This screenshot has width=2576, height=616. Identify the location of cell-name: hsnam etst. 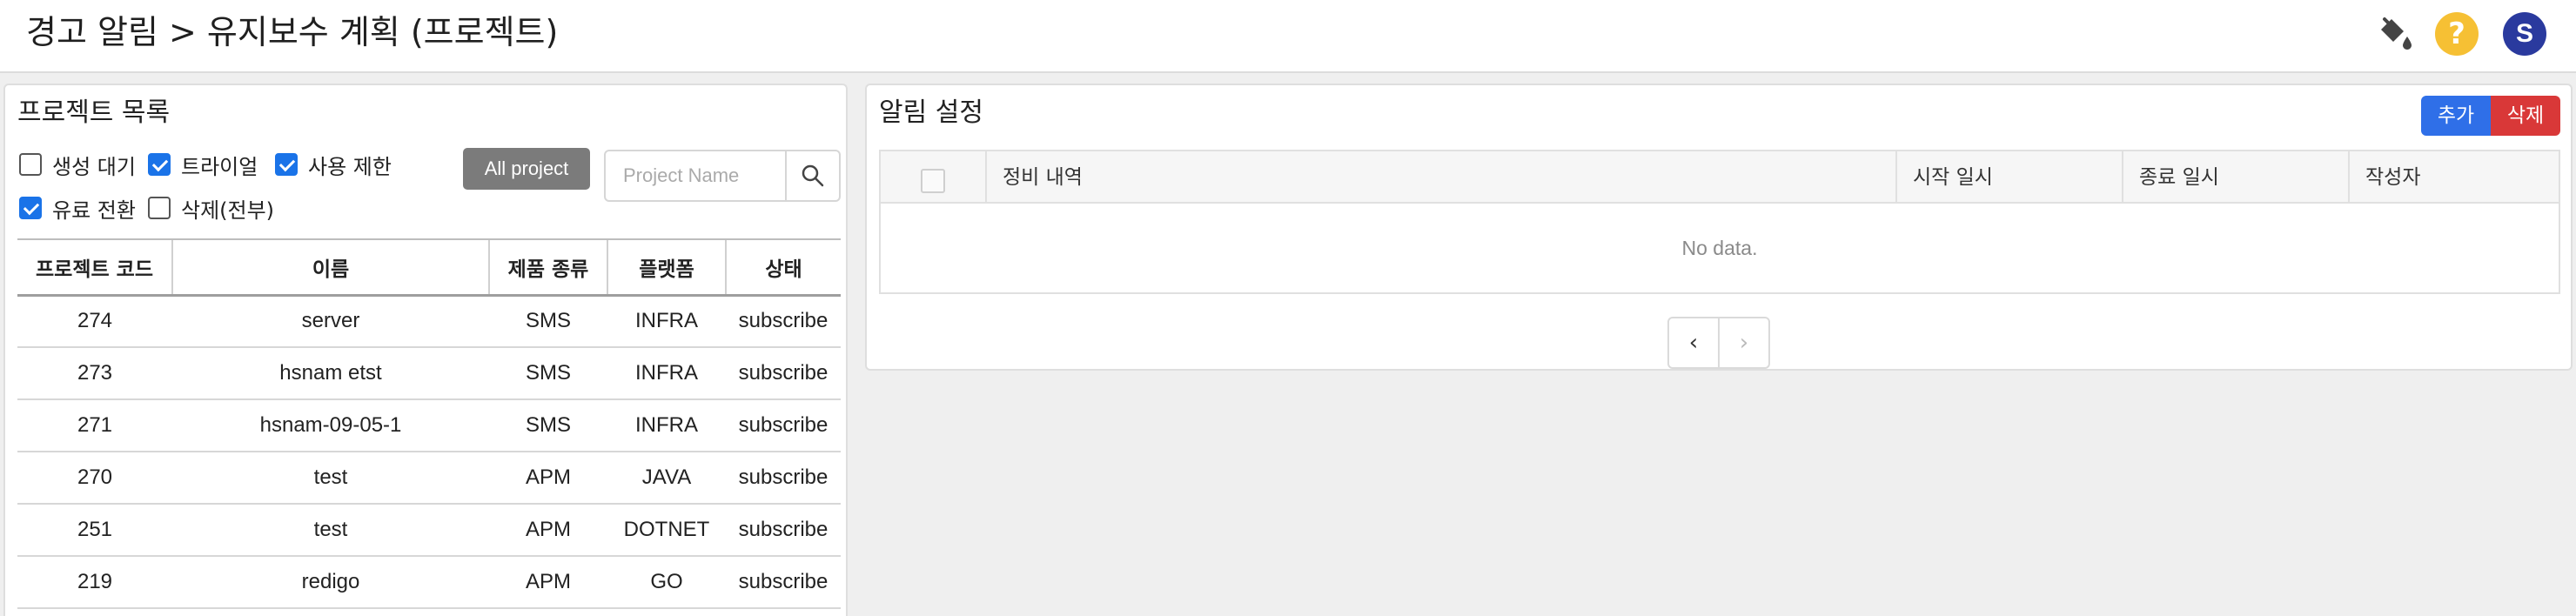
(330, 373).